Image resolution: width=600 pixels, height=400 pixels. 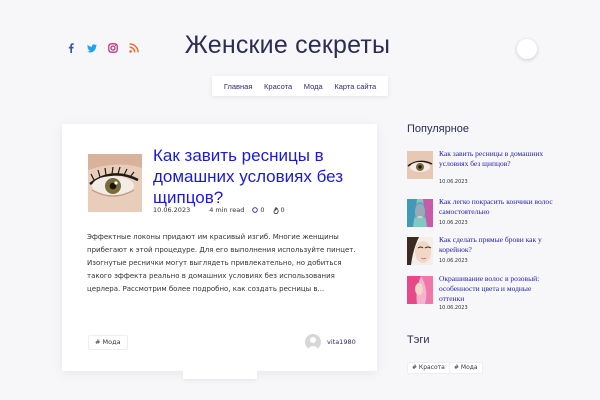 What do you see at coordinates (282, 210) in the screenshot?
I see `likes-count-value: 0` at bounding box center [282, 210].